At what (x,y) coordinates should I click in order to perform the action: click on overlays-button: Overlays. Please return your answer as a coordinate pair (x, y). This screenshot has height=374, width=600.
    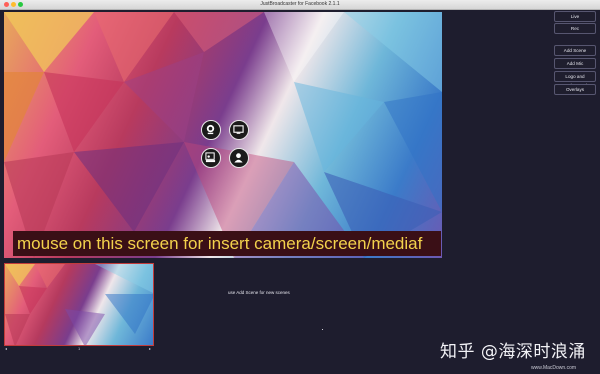
    Looking at the image, I should click on (575, 89).